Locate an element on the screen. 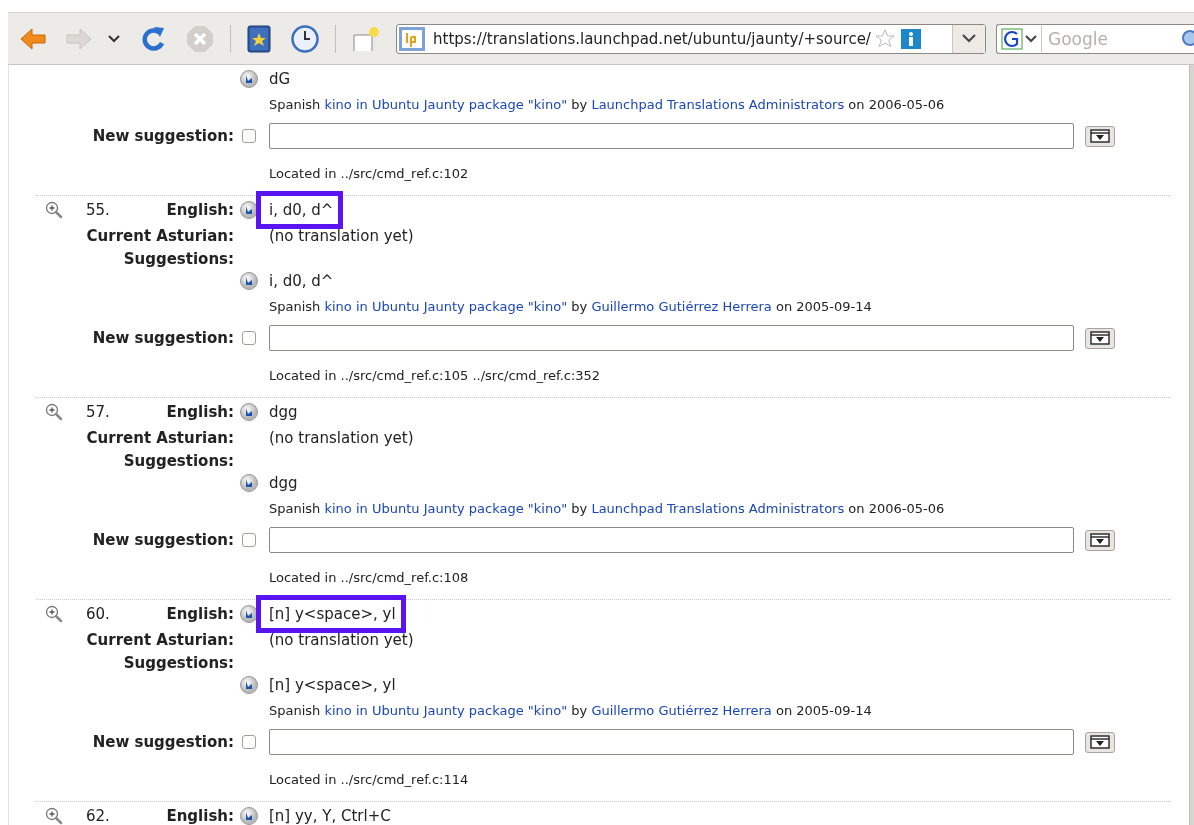 This screenshot has height=825, width=1194. info-icon is located at coordinates (910, 38).